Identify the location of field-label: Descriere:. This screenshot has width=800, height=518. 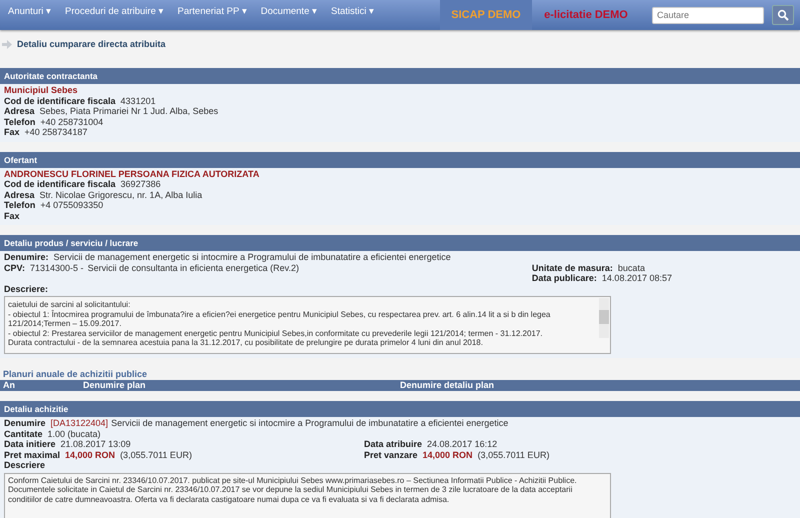
(26, 289).